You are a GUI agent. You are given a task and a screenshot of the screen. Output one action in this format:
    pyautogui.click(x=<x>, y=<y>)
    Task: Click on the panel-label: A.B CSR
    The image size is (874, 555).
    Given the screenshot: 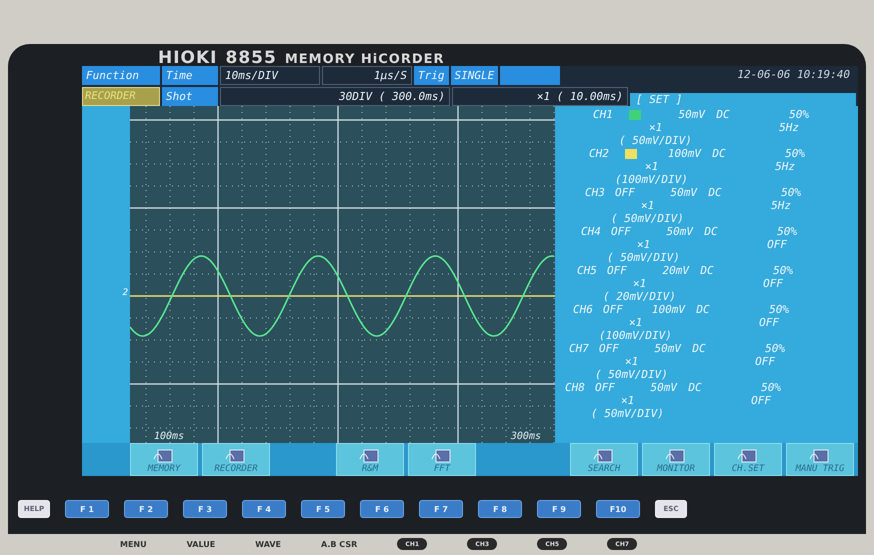 What is the action you would take?
    pyautogui.click(x=339, y=544)
    